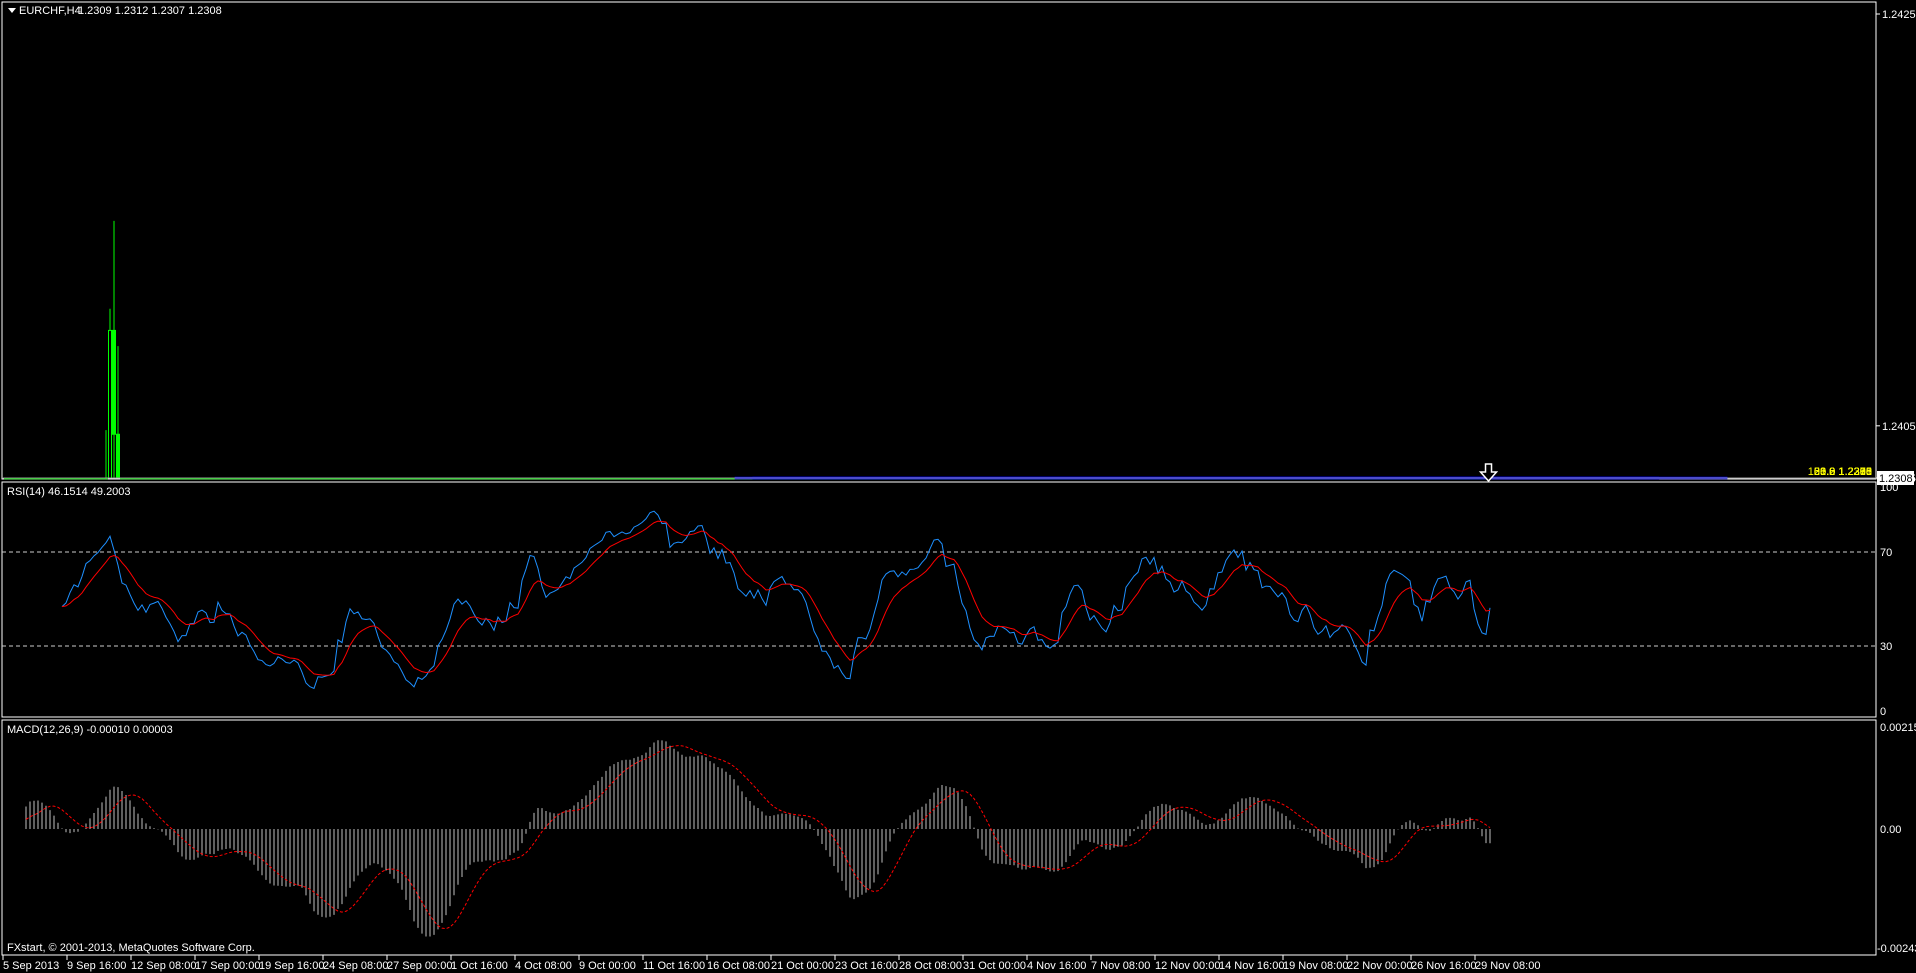  What do you see at coordinates (1886, 647) in the screenshot?
I see `rsi-tick-30: 30` at bounding box center [1886, 647].